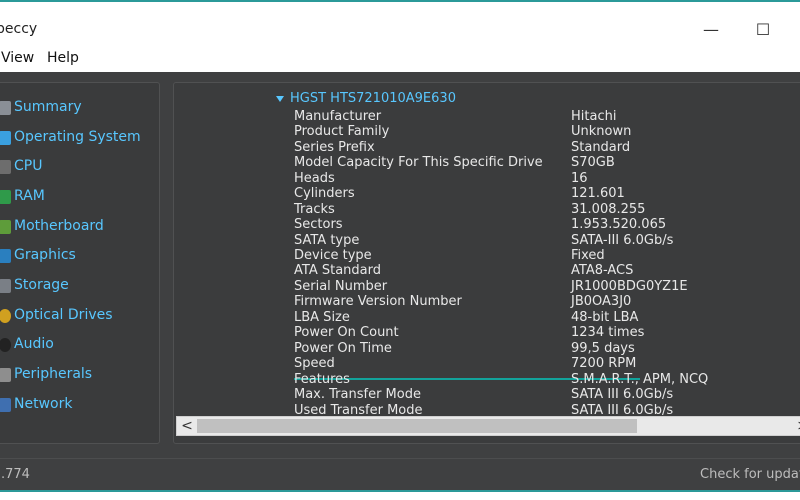 Image resolution: width=800 pixels, height=500 pixels. What do you see at coordinates (588, 255) in the screenshot?
I see `property-value: Fixed` at bounding box center [588, 255].